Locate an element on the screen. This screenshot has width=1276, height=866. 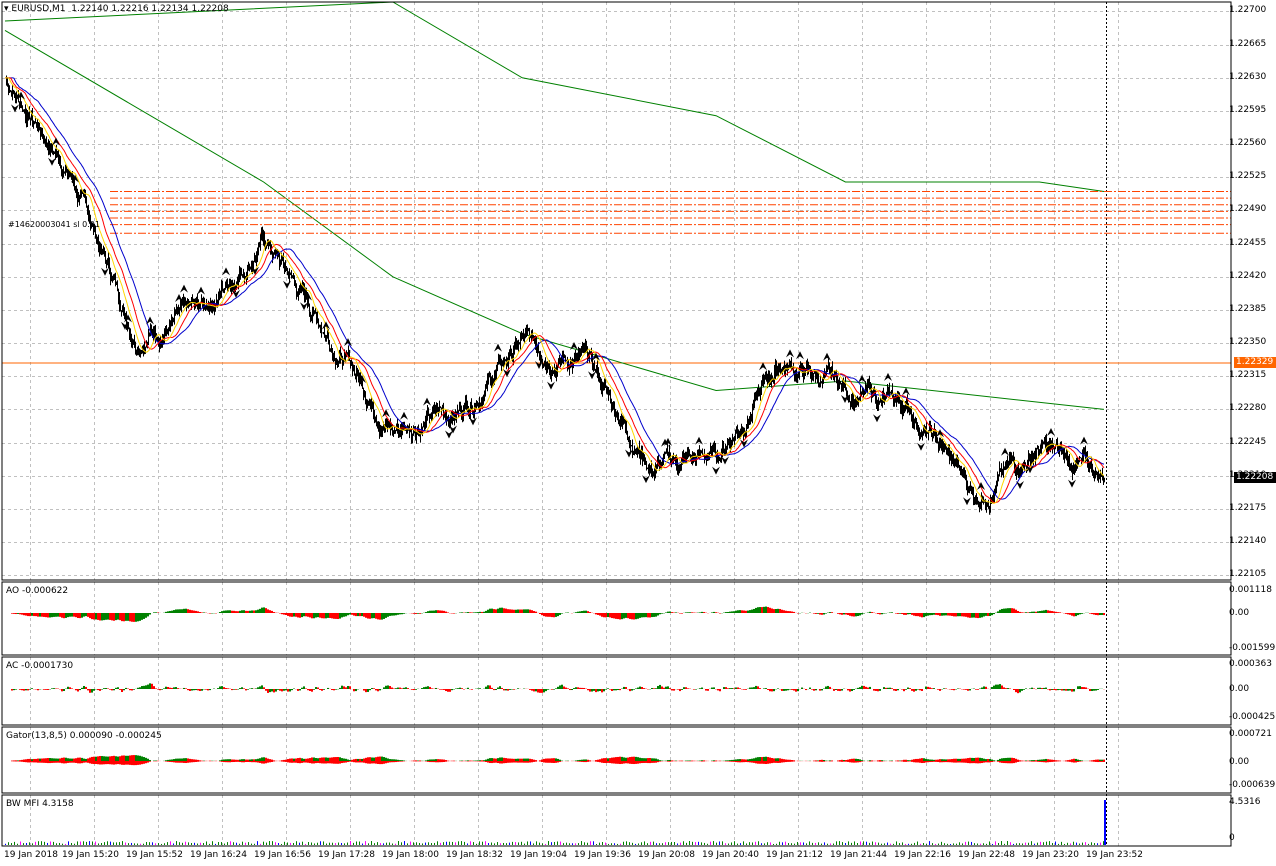
fractal-up-arrow is located at coordinates (201, 290).